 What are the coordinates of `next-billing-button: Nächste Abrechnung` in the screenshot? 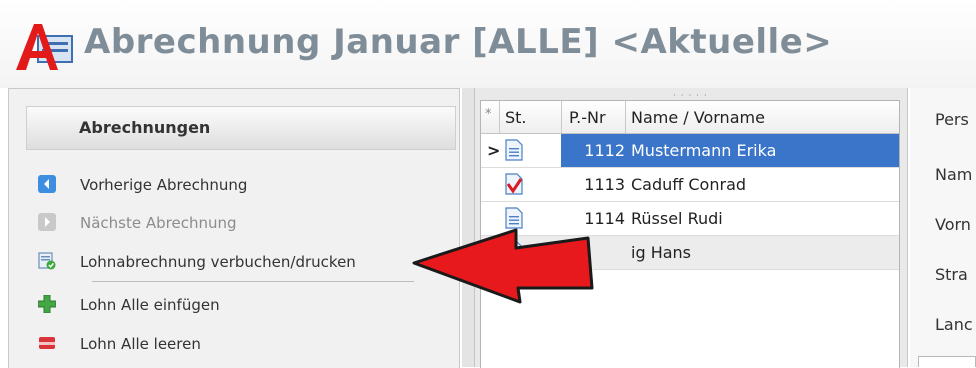 It's located at (228, 223).